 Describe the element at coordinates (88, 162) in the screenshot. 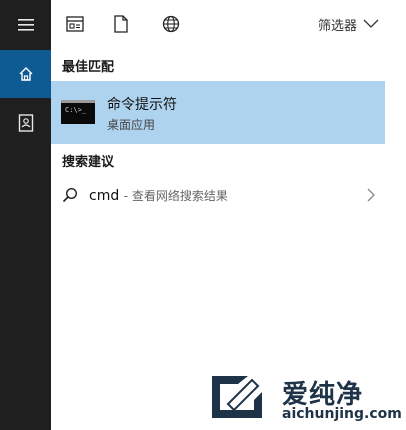

I see `search-suggestions-heading: 搜索建议` at that location.